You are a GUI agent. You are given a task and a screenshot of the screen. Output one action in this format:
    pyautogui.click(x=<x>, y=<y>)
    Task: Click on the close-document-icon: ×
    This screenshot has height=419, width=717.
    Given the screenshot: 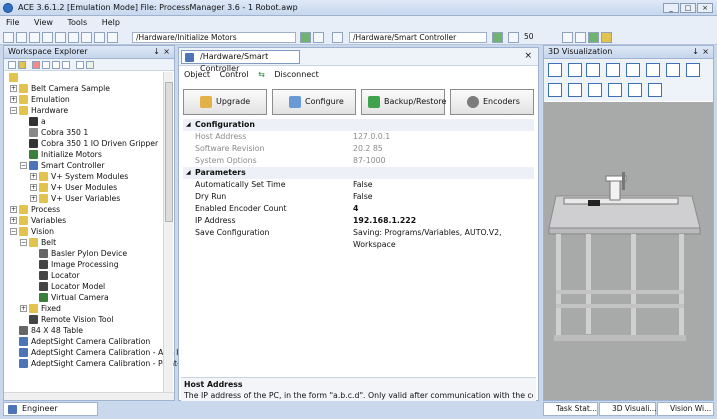 What is the action you would take?
    pyautogui.click(x=528, y=56)
    